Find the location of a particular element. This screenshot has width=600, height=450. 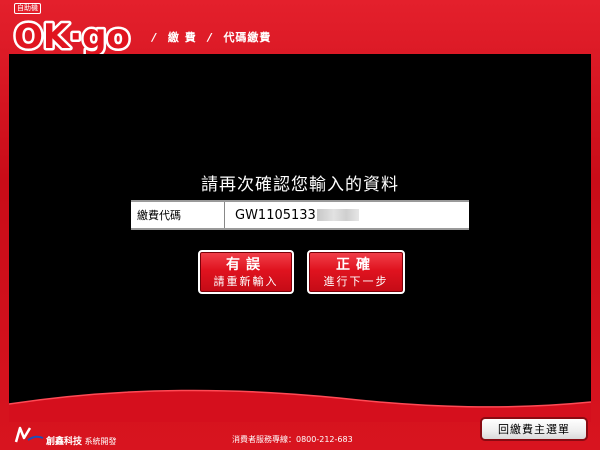

hotline-text: 消費者服務專線：0800-212-683 is located at coordinates (292, 439).